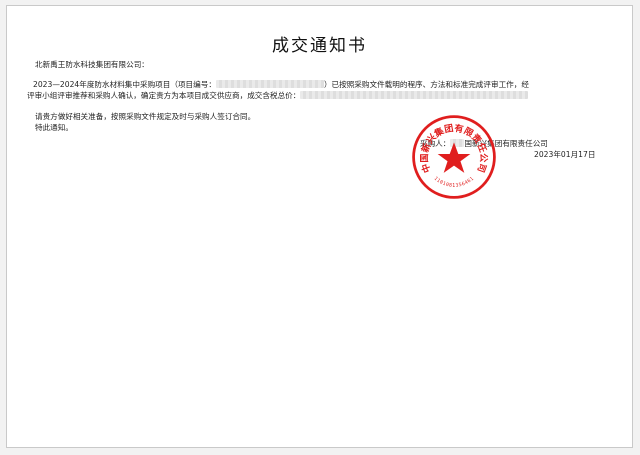  I want to click on paragraph-3: 特此通知。, so click(54, 128).